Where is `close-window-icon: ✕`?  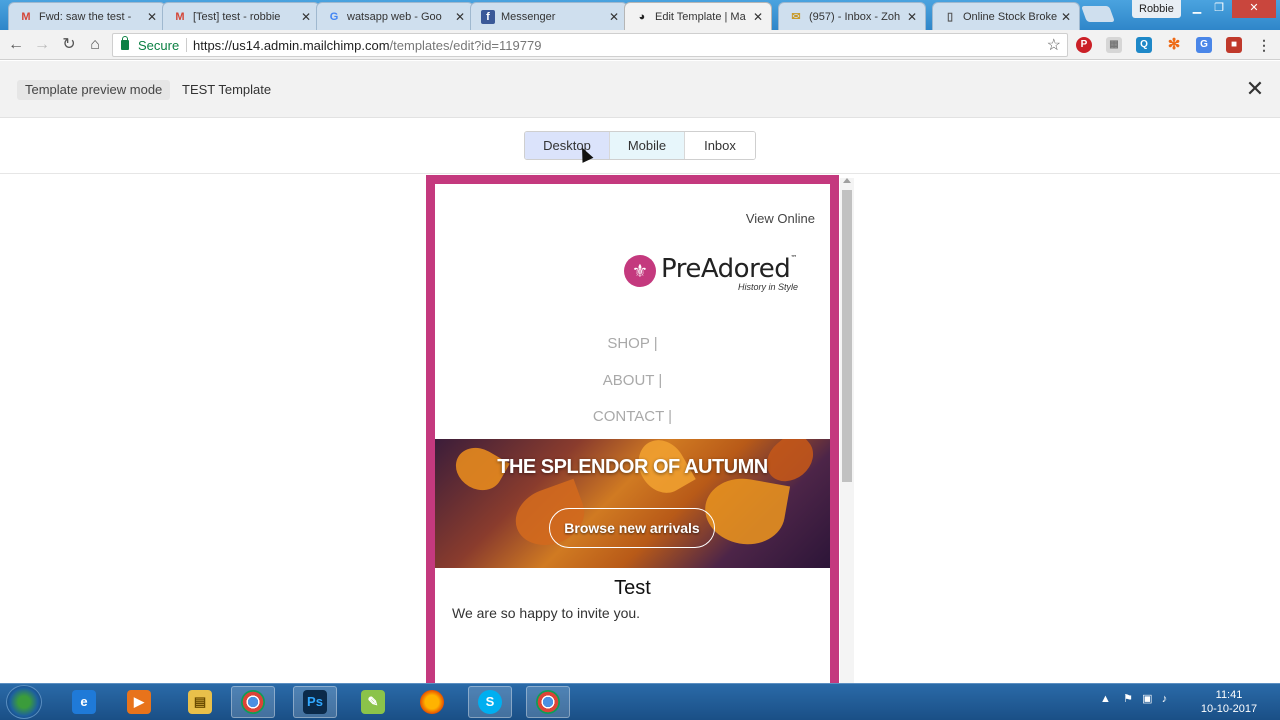
close-window-icon: ✕ is located at coordinates (1254, 9).